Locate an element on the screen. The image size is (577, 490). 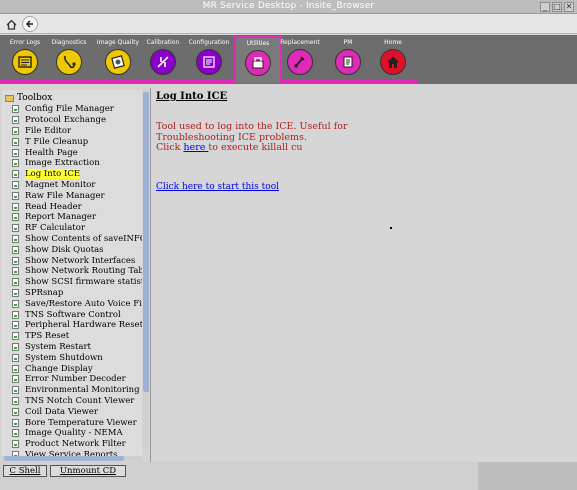
vertical-scrollbar is located at coordinates (146, 269).